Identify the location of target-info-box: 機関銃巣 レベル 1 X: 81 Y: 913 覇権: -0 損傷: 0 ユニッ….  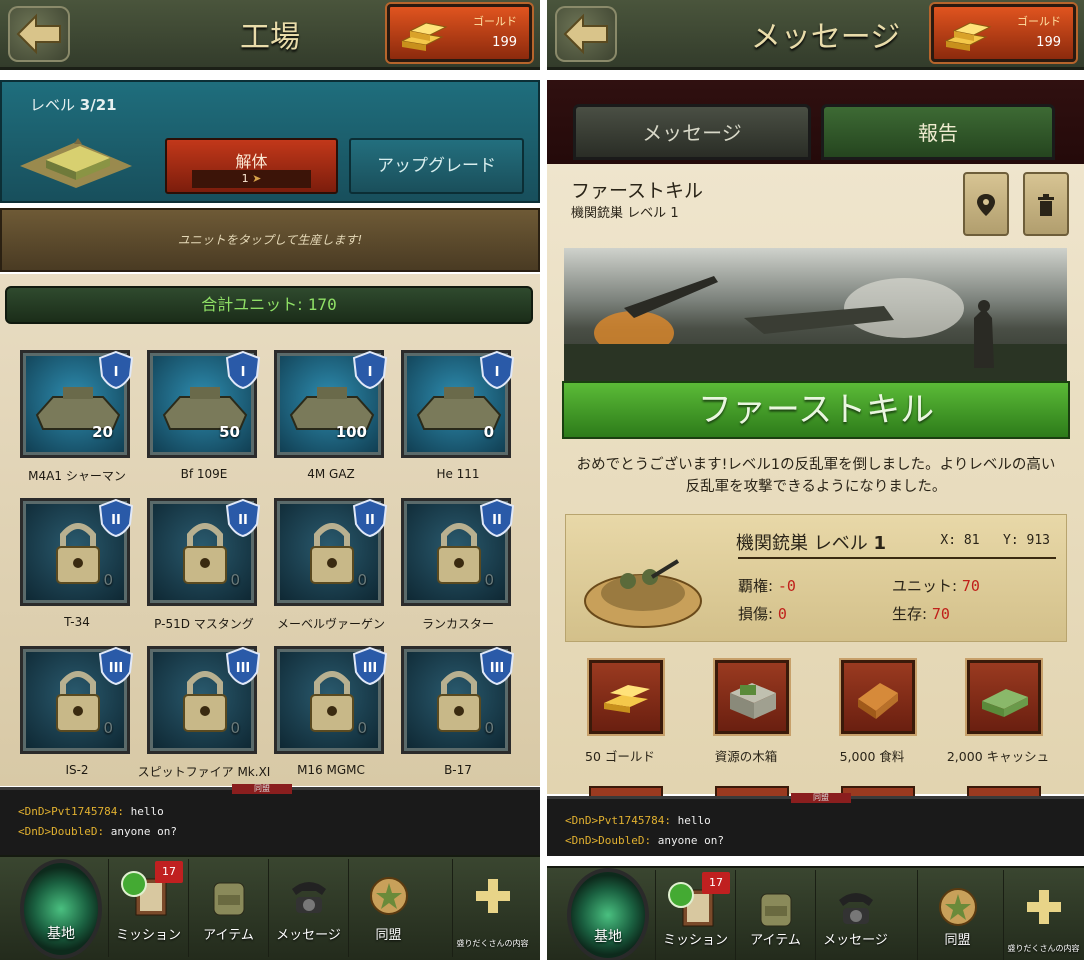
(816, 578).